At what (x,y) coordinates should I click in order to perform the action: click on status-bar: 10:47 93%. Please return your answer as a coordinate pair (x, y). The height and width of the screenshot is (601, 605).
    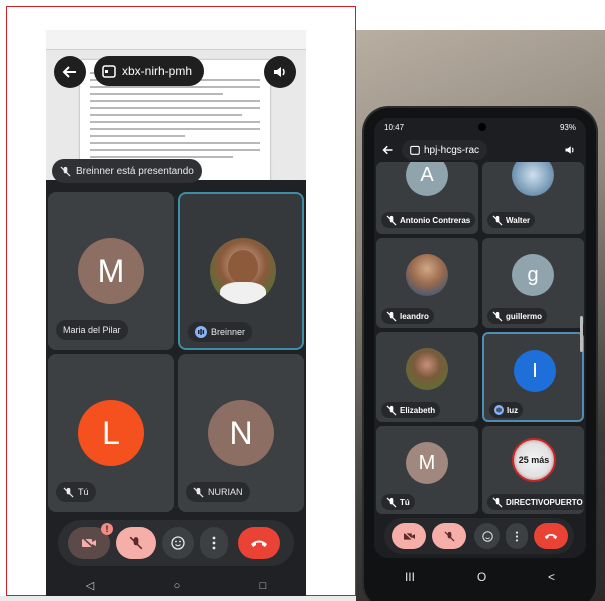
    Looking at the image, I should click on (480, 127).